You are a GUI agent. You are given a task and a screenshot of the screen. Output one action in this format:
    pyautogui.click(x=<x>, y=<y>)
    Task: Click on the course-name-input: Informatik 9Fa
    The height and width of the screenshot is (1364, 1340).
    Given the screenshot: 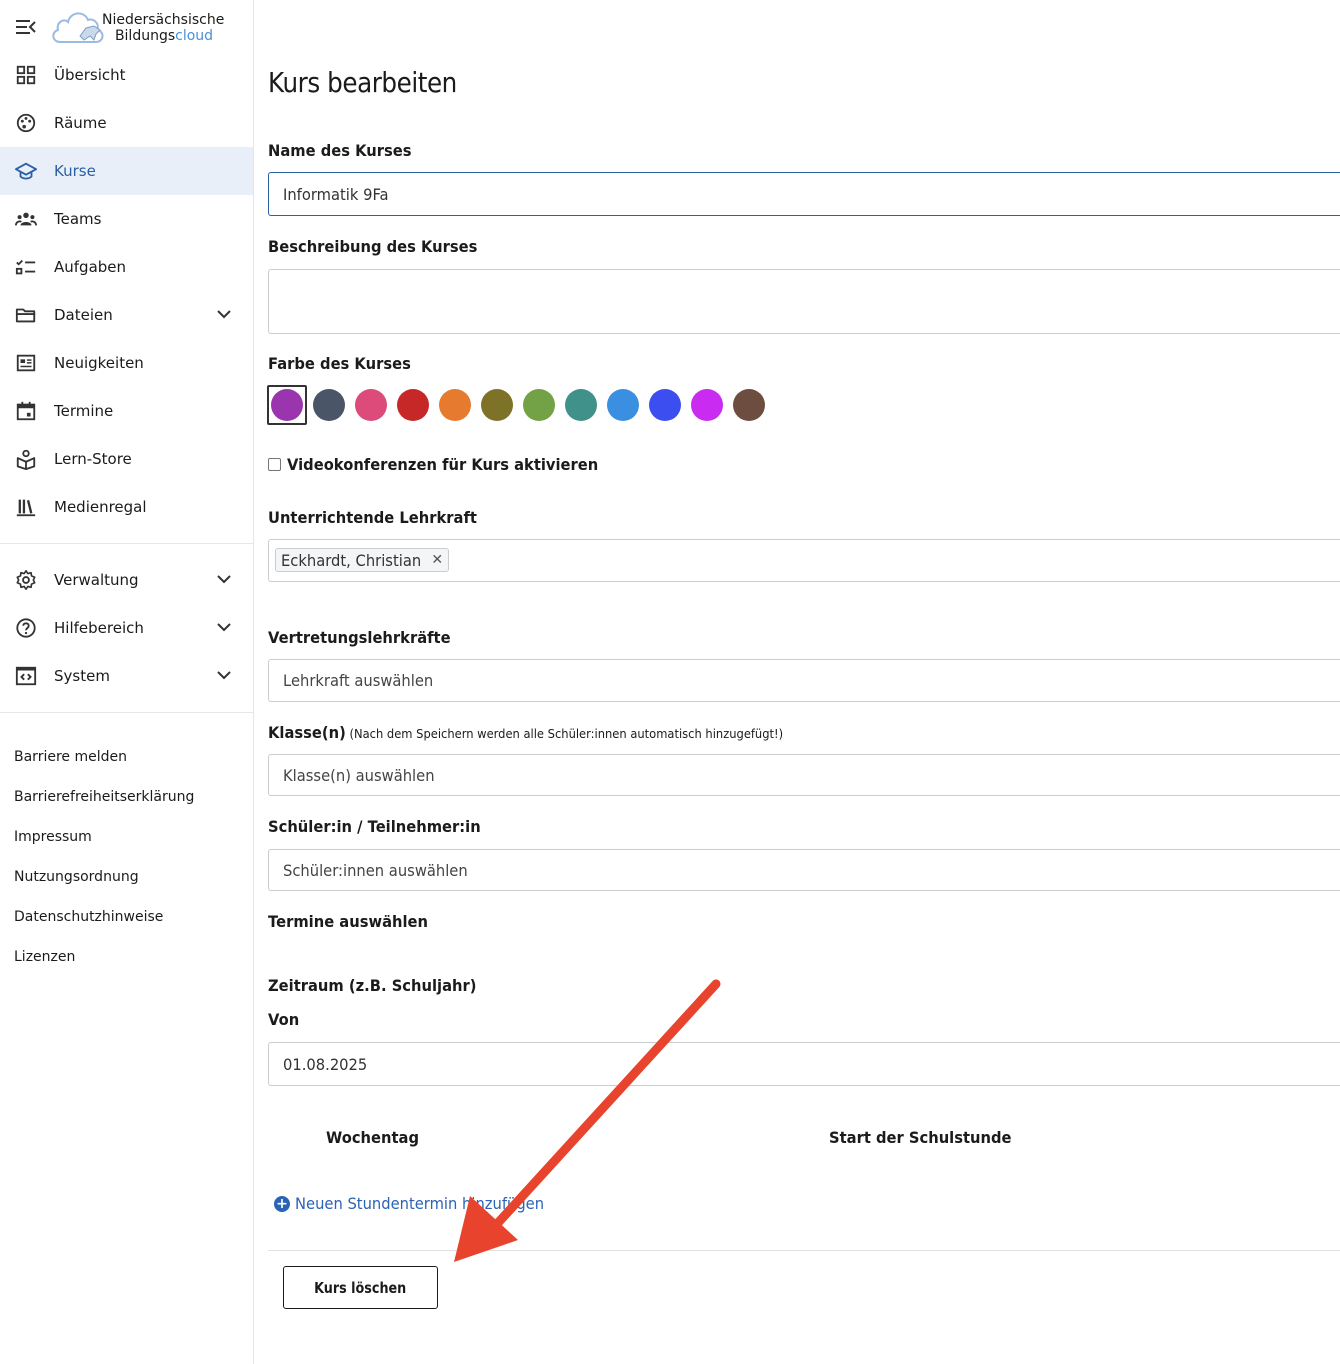 What is the action you would take?
    pyautogui.click(x=804, y=194)
    